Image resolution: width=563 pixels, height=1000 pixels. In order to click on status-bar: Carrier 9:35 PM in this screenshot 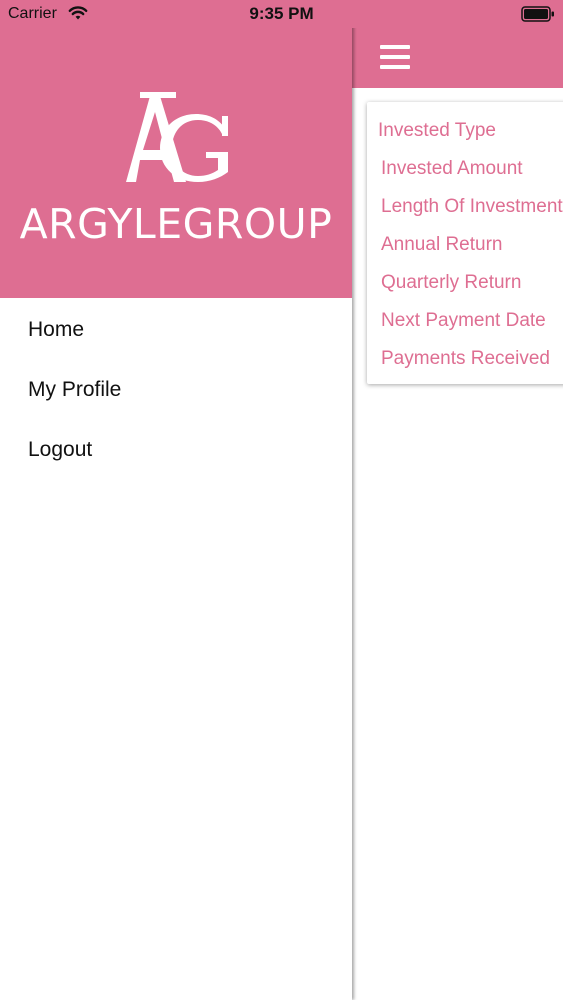, I will do `click(281, 14)`.